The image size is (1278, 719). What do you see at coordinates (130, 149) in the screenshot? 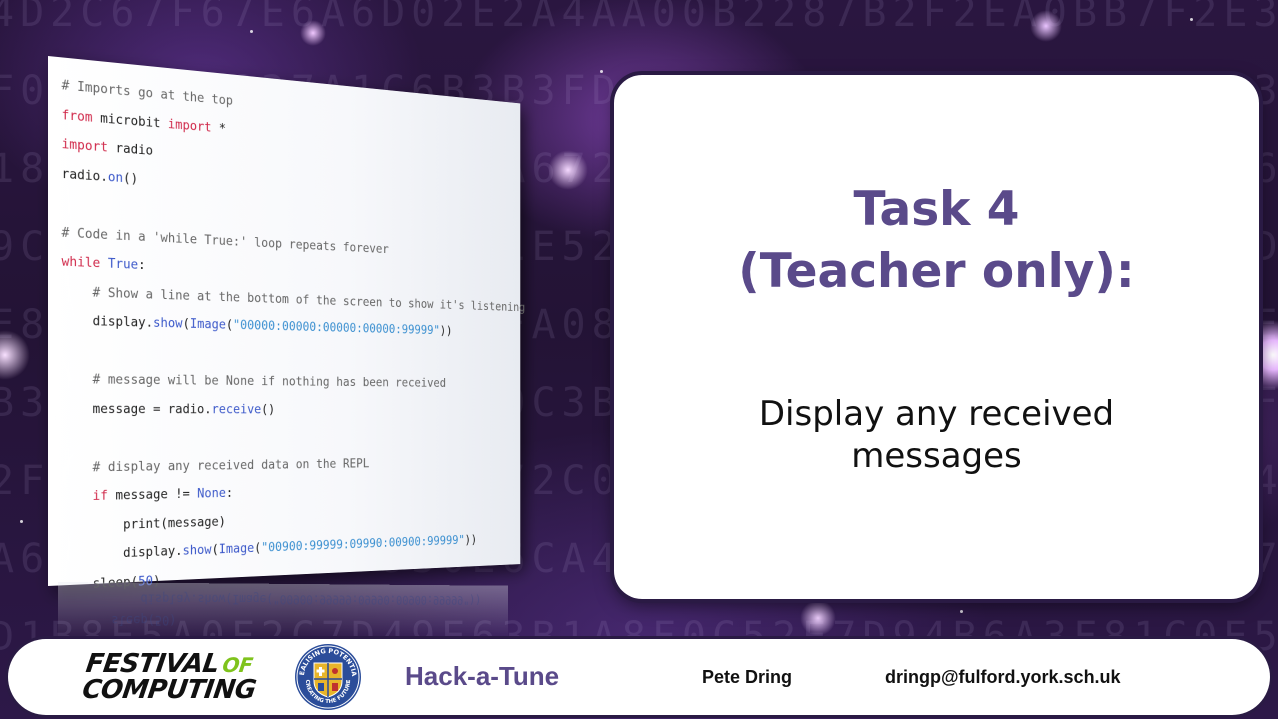
I see `code-token: radio` at bounding box center [130, 149].